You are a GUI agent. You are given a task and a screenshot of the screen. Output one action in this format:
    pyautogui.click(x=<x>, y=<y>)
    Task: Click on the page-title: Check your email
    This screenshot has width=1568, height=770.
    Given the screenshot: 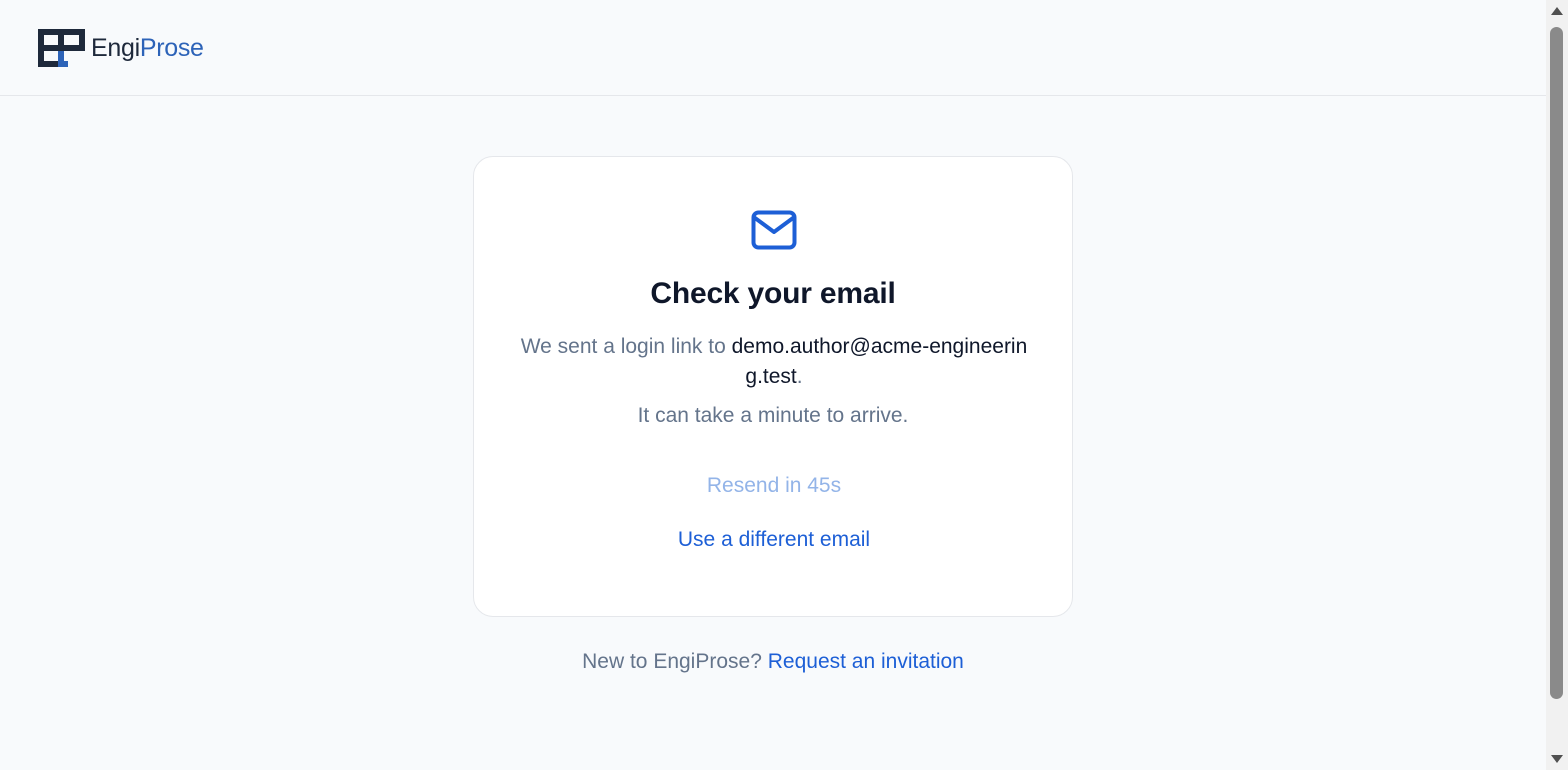 What is the action you would take?
    pyautogui.click(x=773, y=293)
    